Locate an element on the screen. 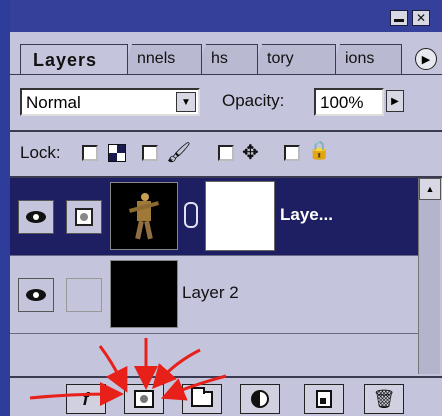 This screenshot has width=442, height=416. layer-mask-indicator-icon is located at coordinates (84, 217).